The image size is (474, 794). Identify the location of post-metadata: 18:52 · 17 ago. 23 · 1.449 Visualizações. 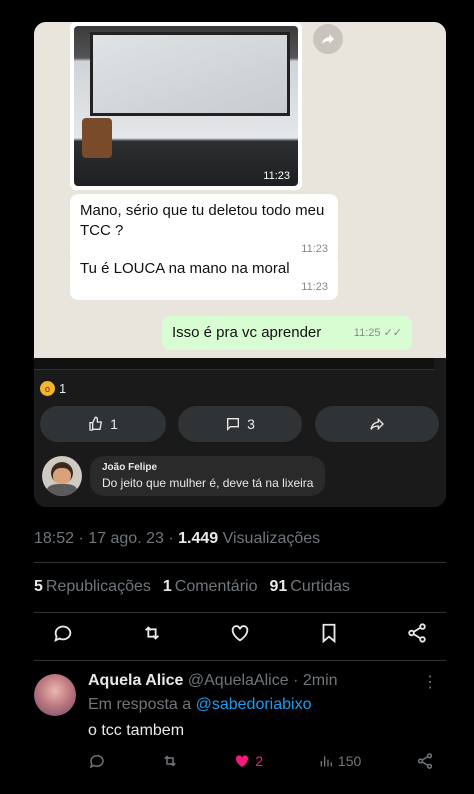
(177, 538).